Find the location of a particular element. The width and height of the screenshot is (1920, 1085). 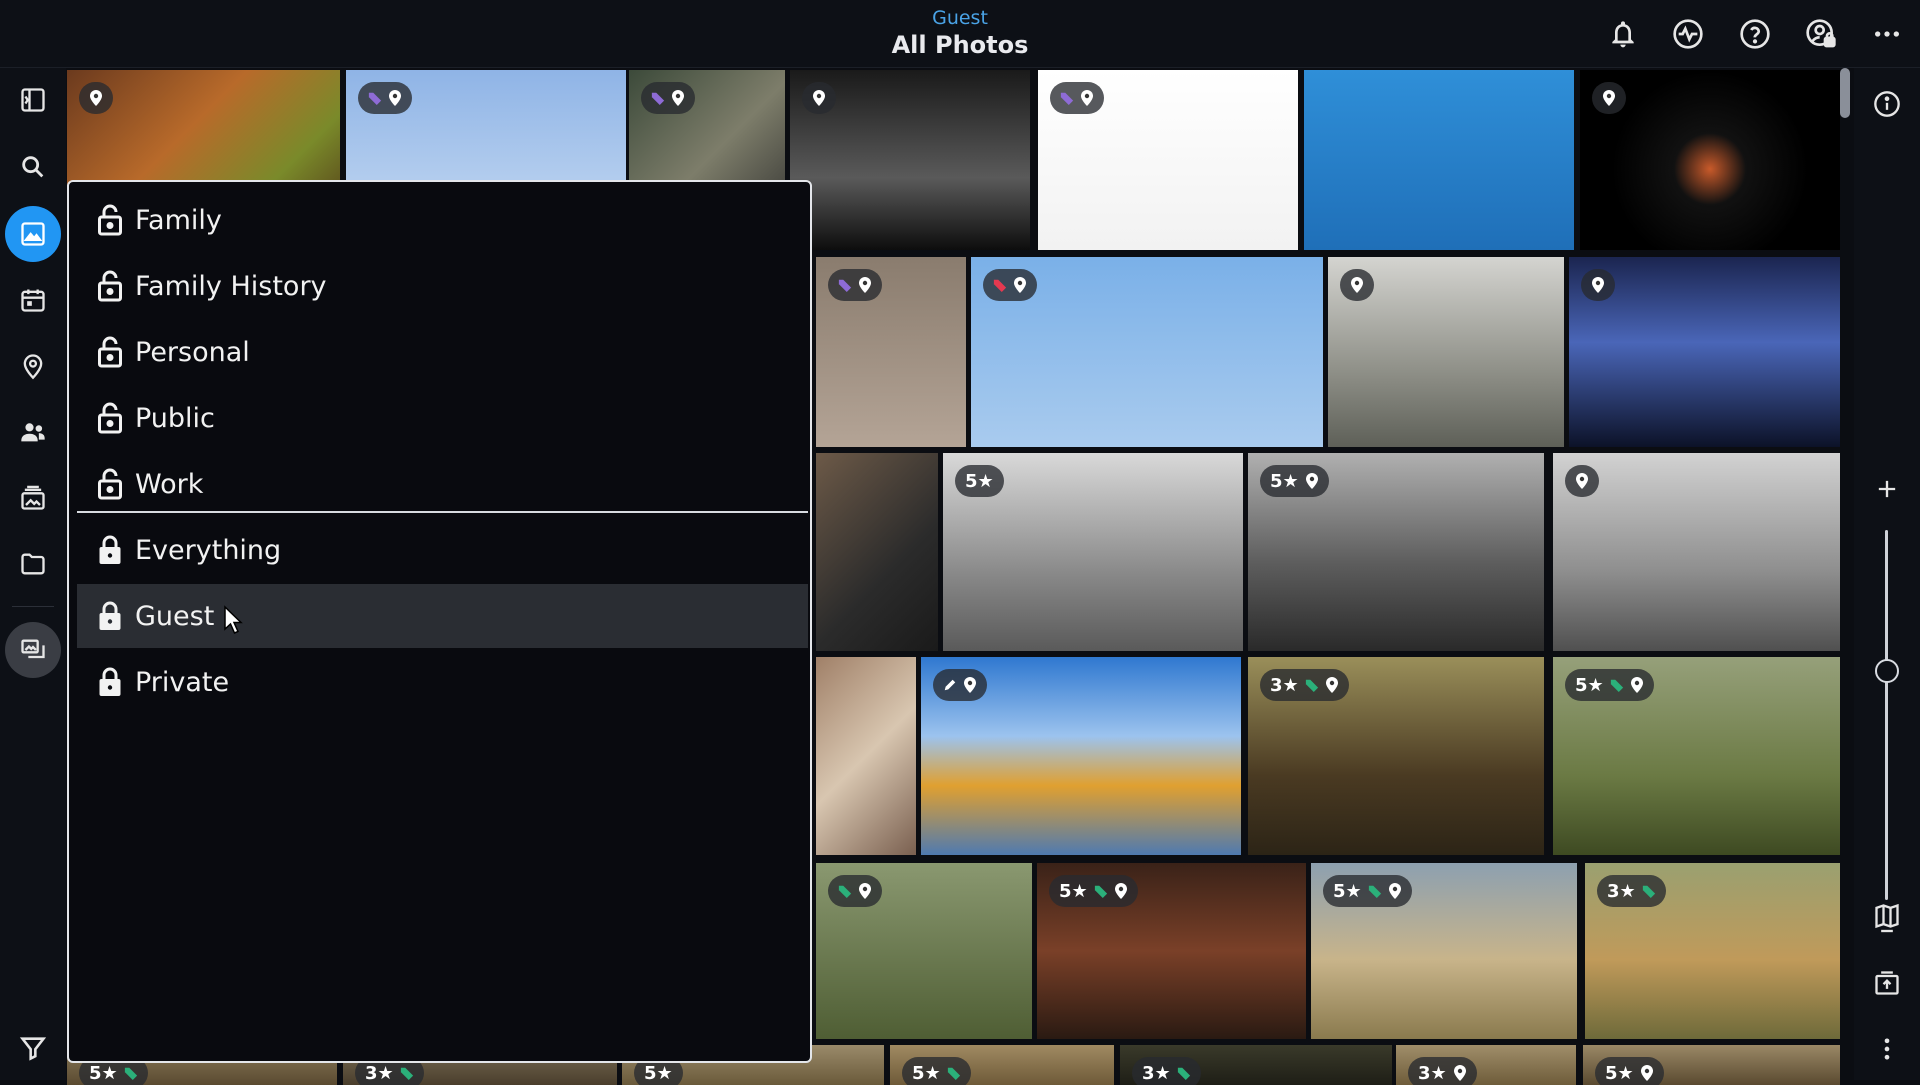

dropdown-divider is located at coordinates (442, 512).